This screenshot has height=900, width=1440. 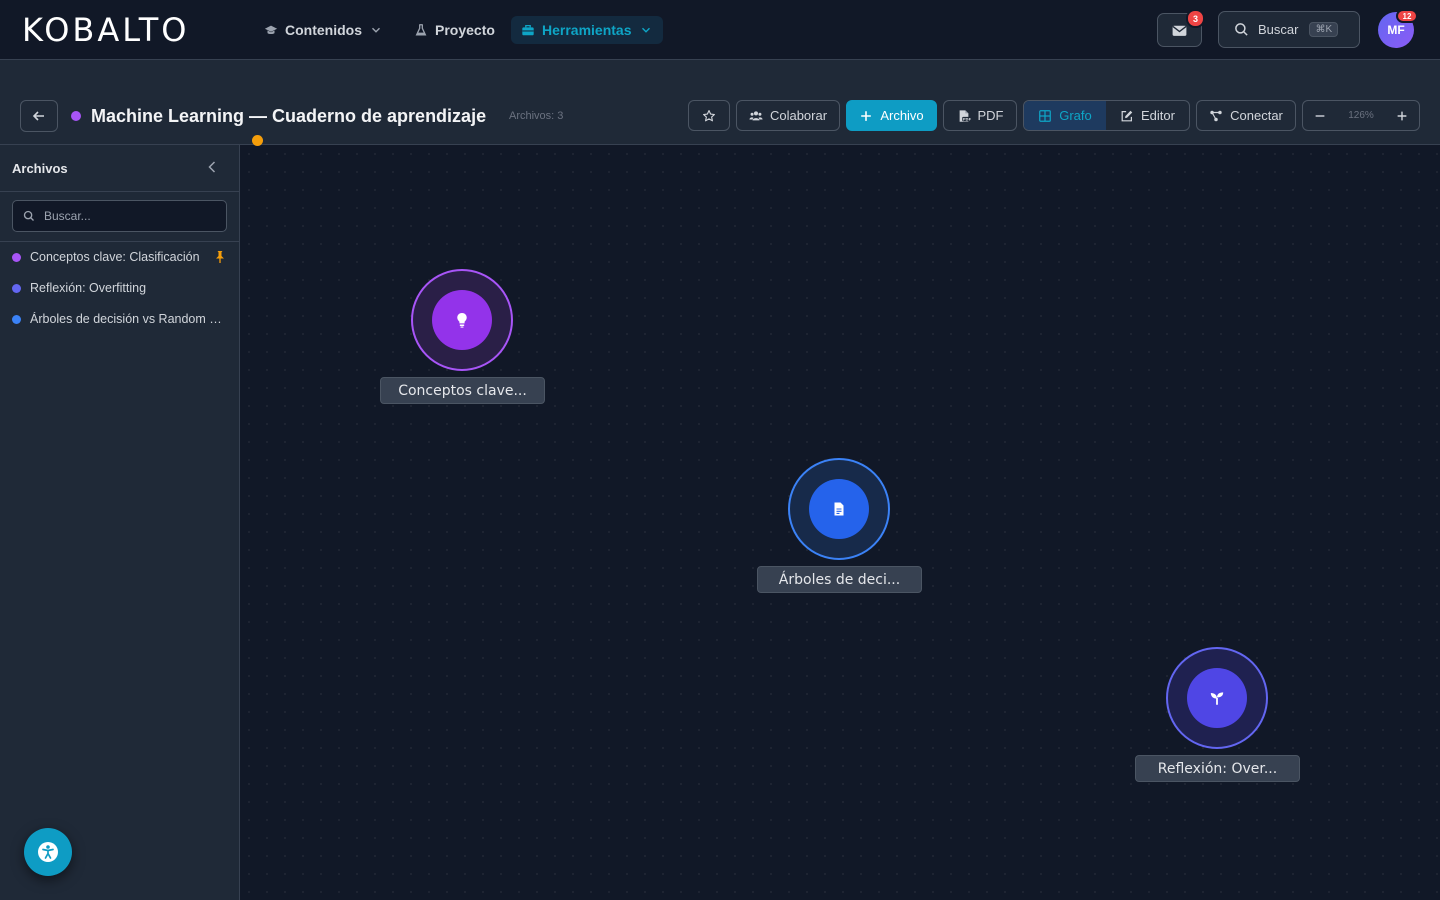 I want to click on nav-herramientas: Herramientas, so click(x=587, y=30).